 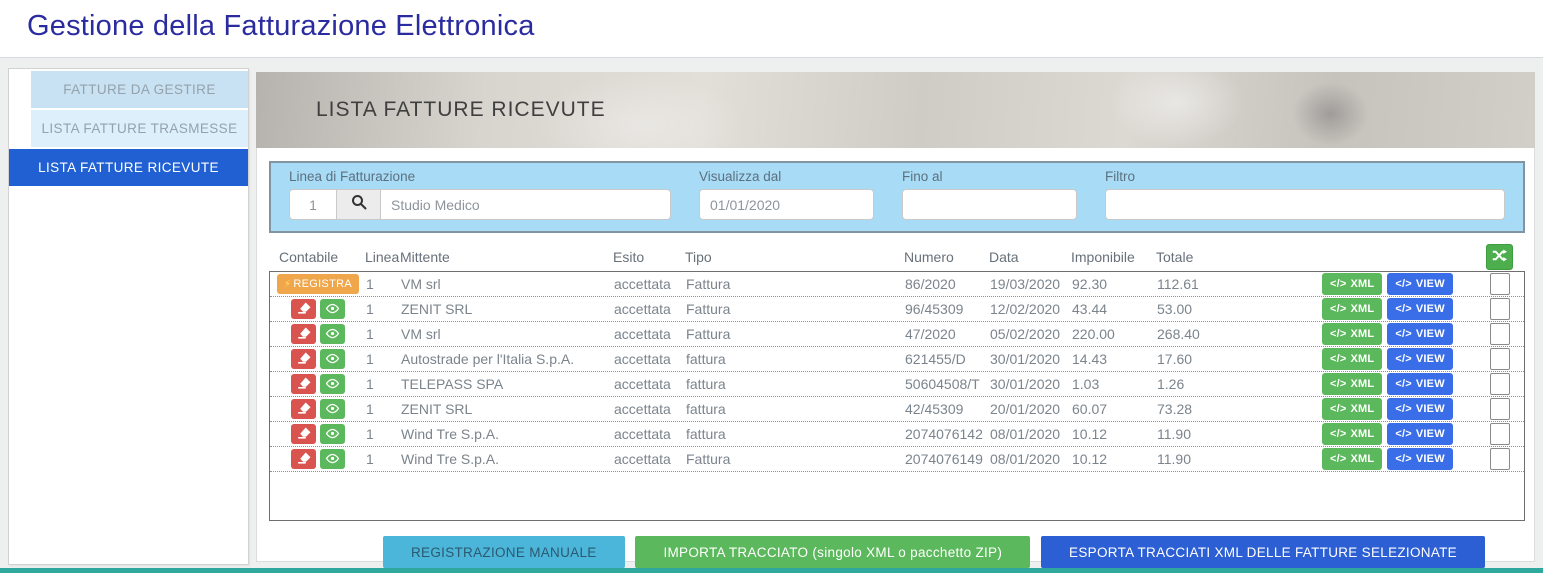 I want to click on manual-registration-button: REGISTRAZIONE MANUALE, so click(x=504, y=552).